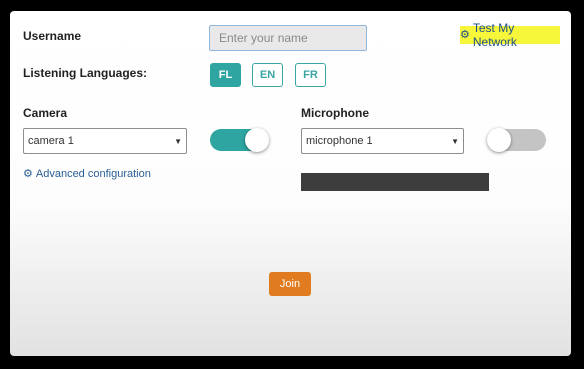  I want to click on languages-label: Listening Languages:, so click(85, 73).